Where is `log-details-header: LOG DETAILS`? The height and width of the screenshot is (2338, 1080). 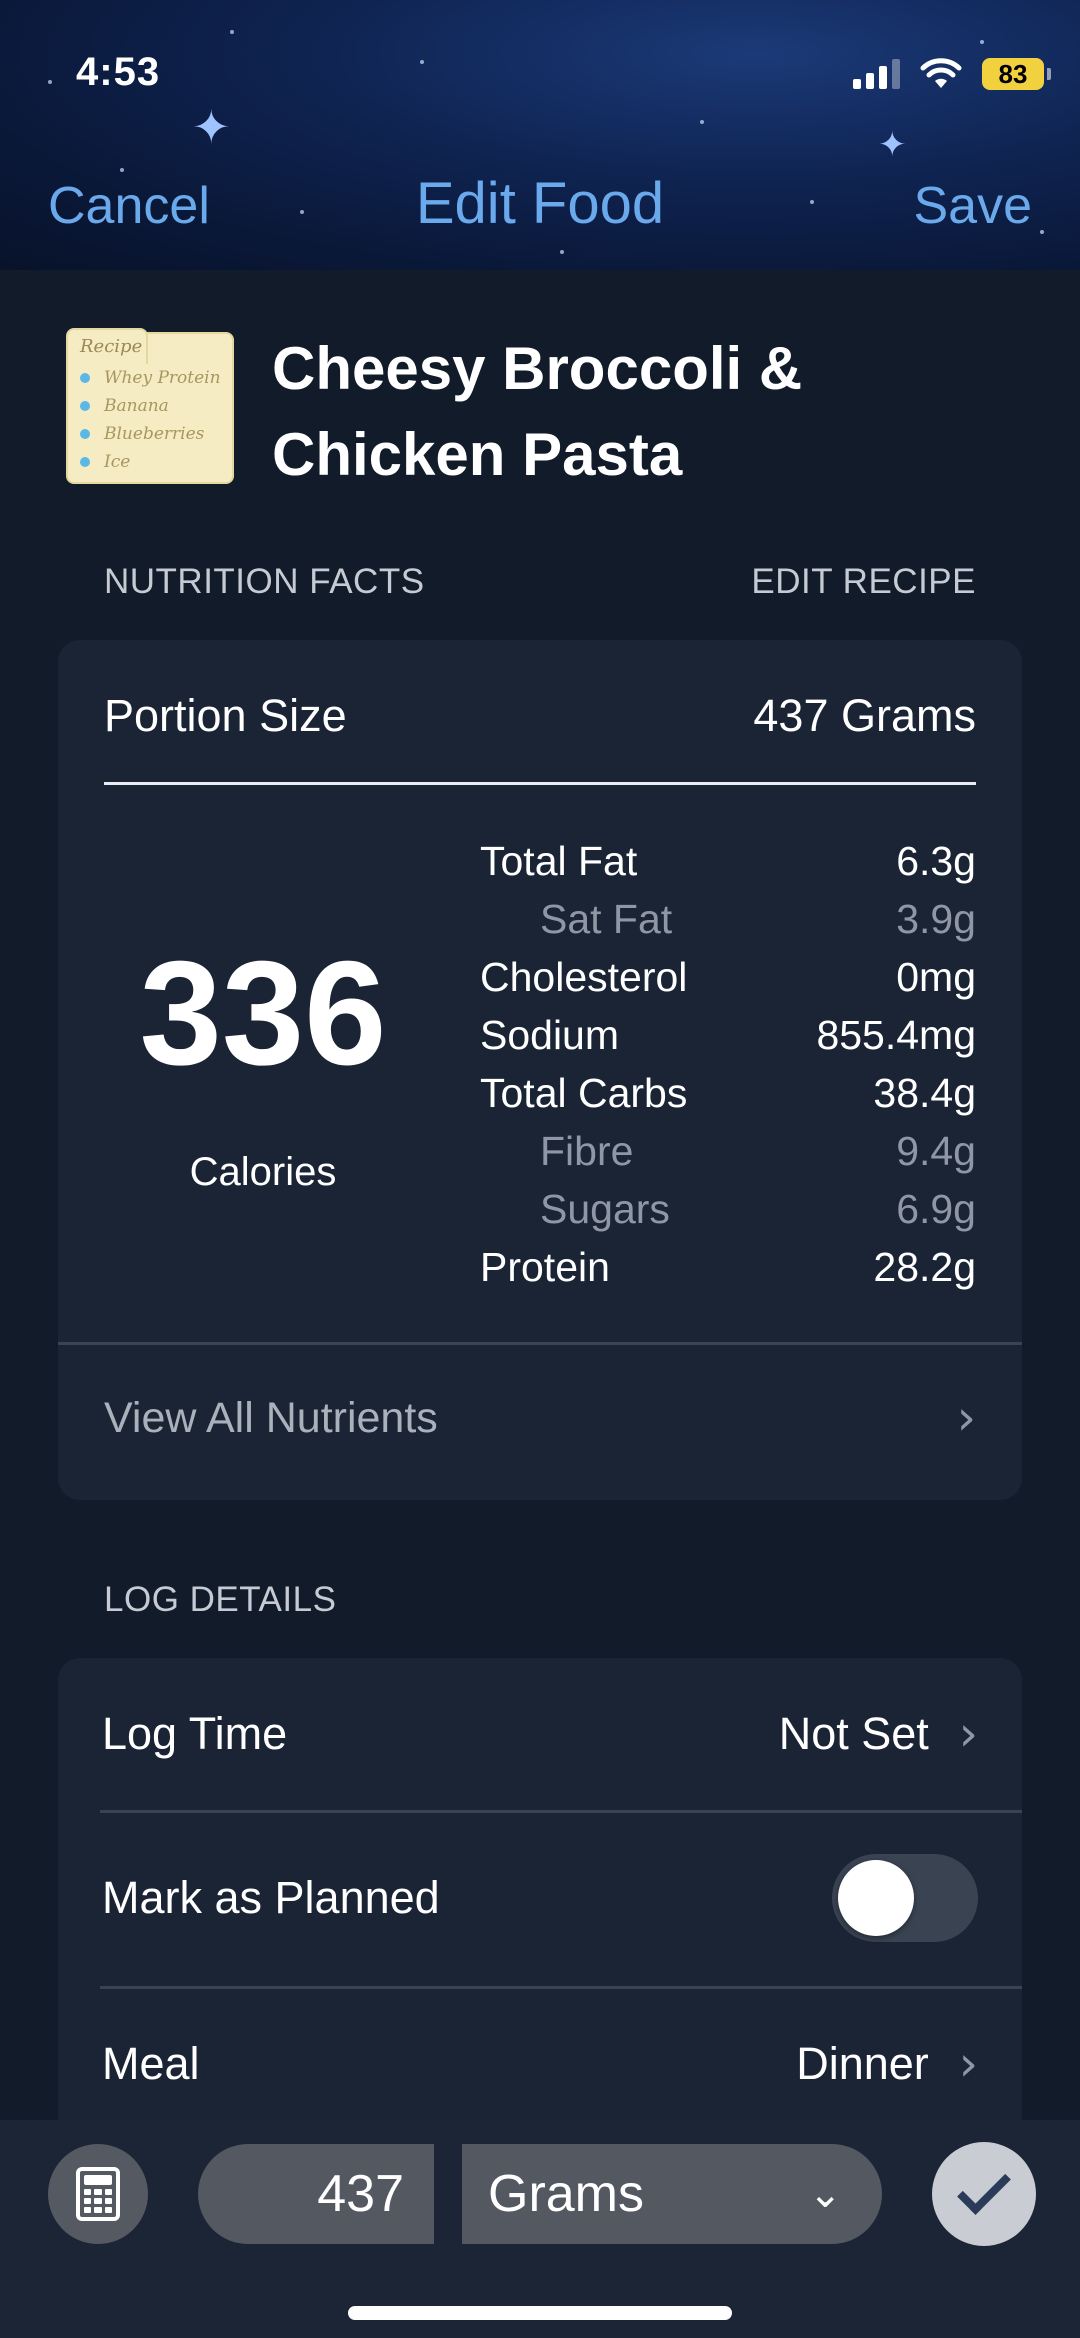
log-details-header: LOG DETAILS is located at coordinates (220, 1599).